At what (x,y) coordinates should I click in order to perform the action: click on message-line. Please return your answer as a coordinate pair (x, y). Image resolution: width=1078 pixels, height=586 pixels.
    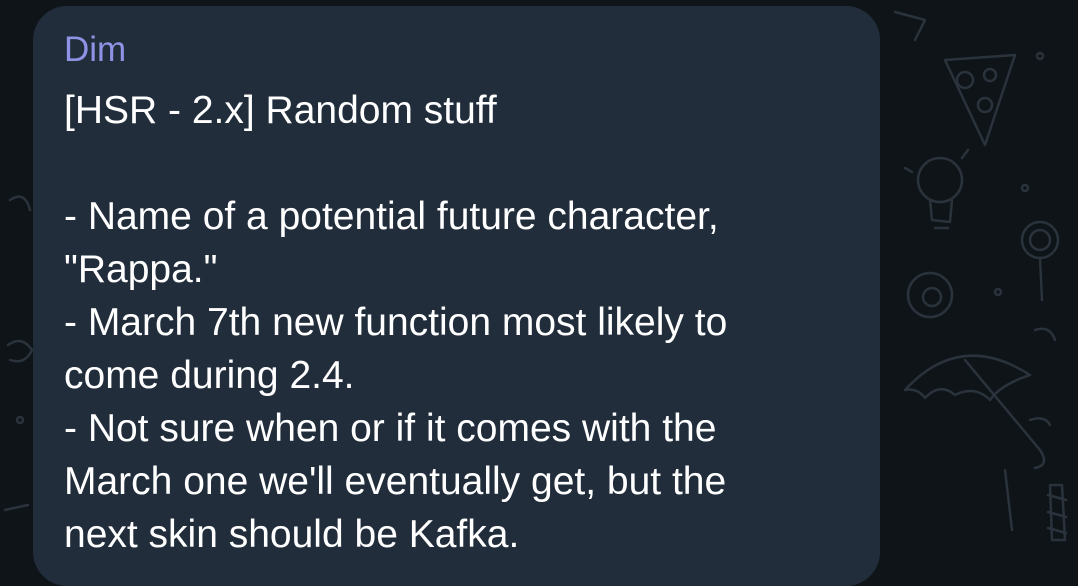
    Looking at the image, I should click on (464, 163).